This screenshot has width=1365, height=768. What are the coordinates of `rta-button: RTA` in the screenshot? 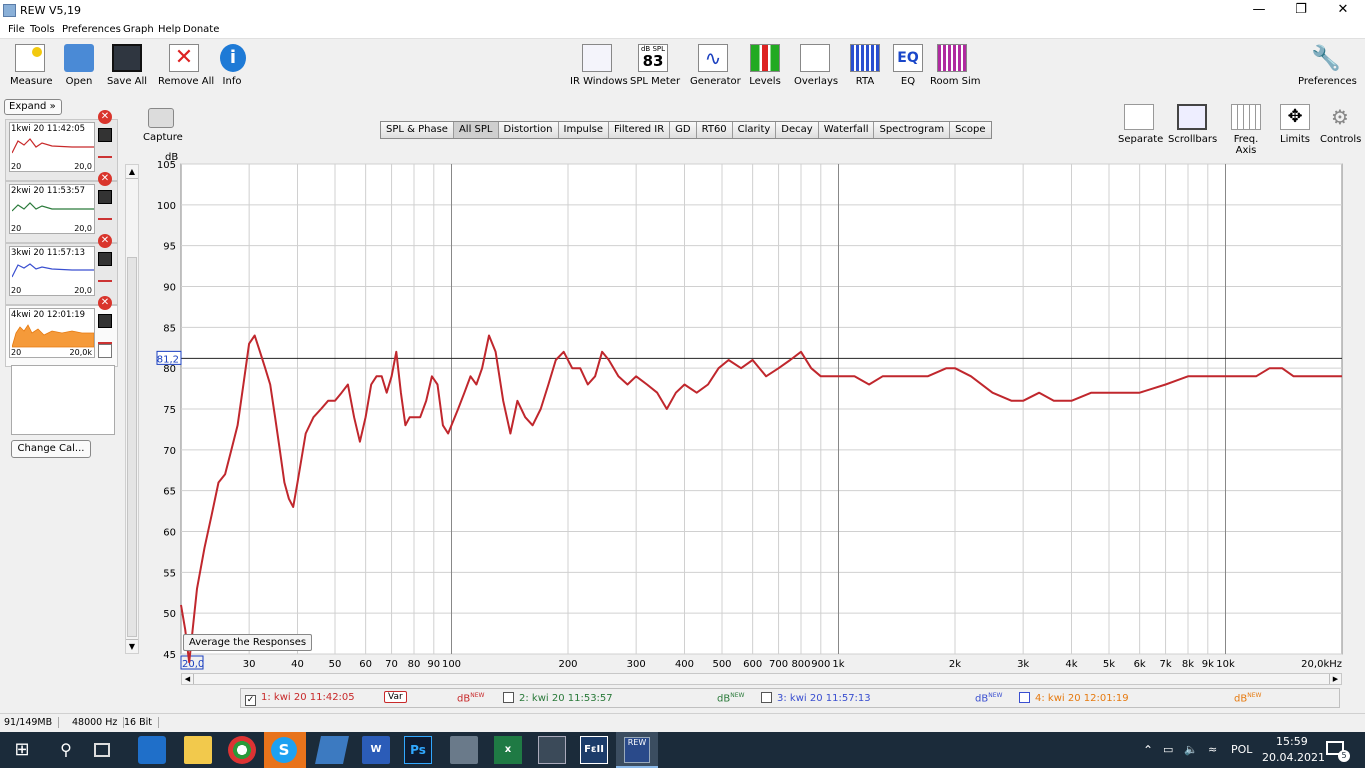 It's located at (865, 65).